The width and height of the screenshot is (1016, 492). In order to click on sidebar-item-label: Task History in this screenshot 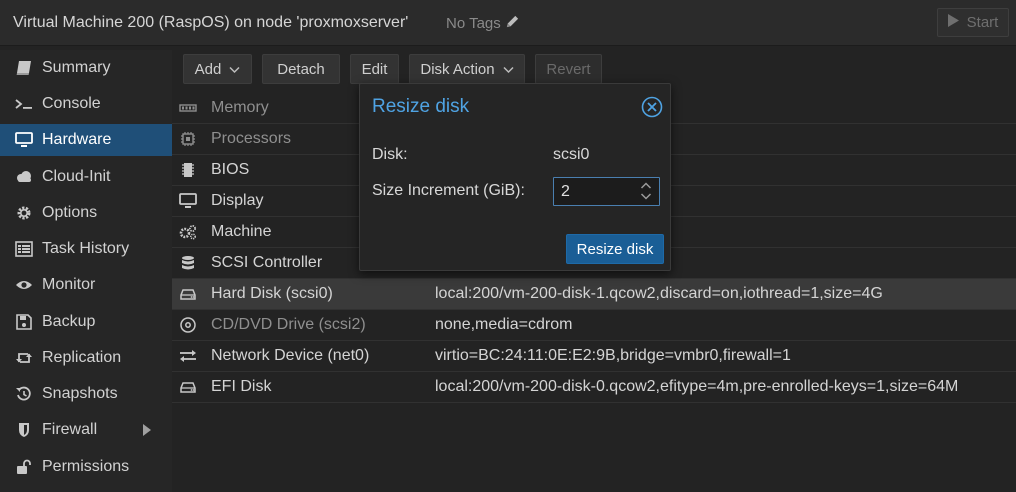, I will do `click(86, 248)`.